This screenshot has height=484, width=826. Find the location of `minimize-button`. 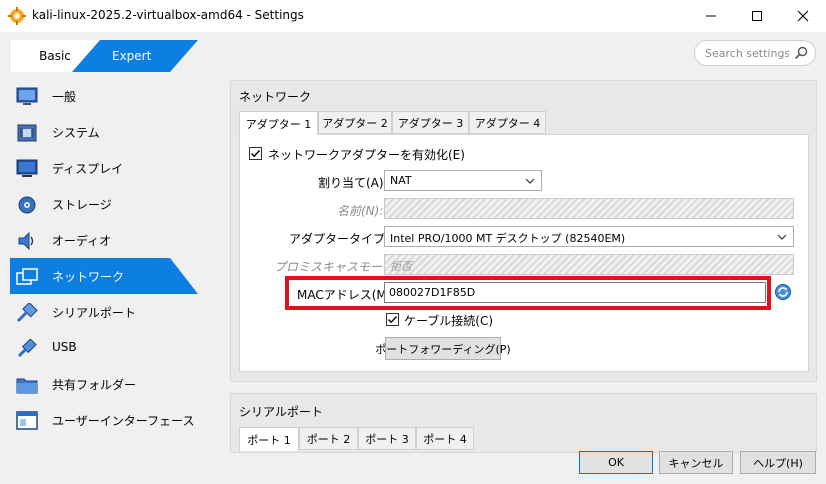

minimize-button is located at coordinates (711, 16).